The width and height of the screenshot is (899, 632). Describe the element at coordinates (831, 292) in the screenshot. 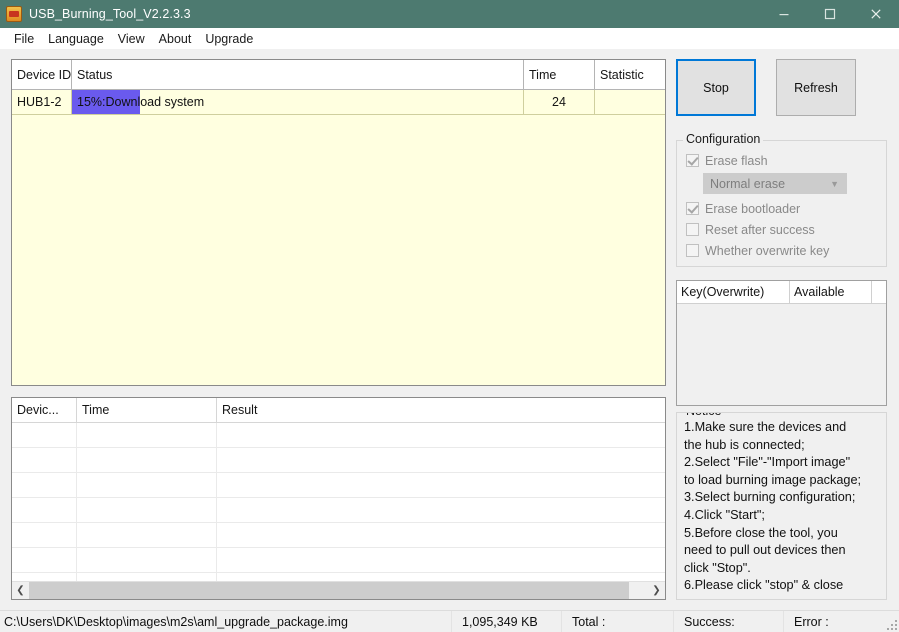

I see `column-header-available: Available` at that location.